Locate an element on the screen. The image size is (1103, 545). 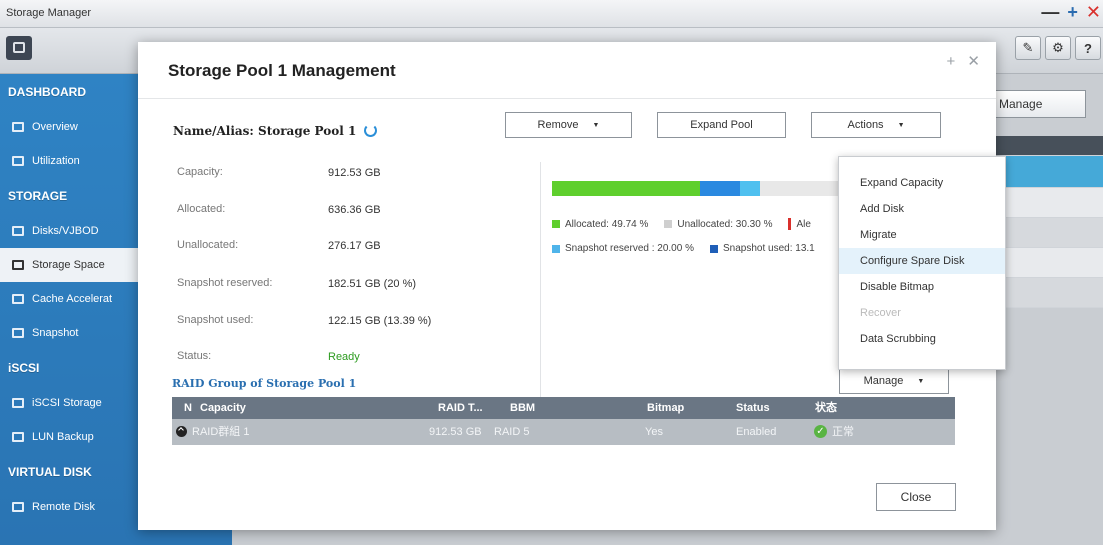
check-icon: ✓ is located at coordinates (820, 431).